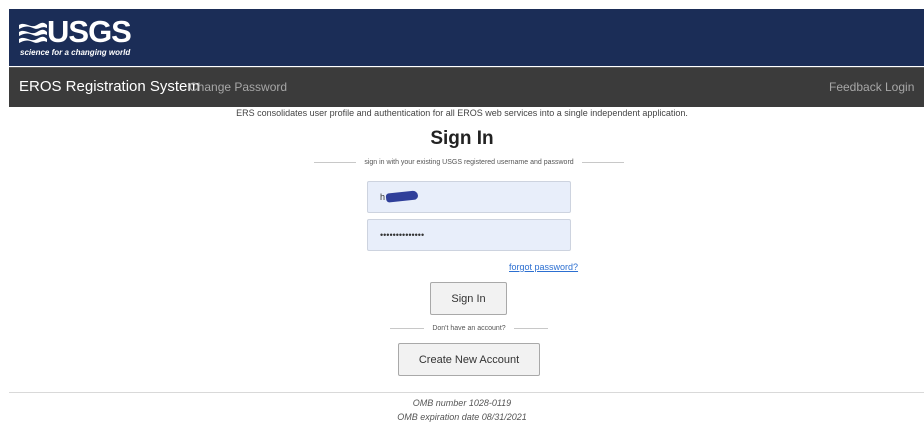 The height and width of the screenshot is (442, 924). I want to click on usgs-logo: USGS science for a changing world, so click(89, 36).